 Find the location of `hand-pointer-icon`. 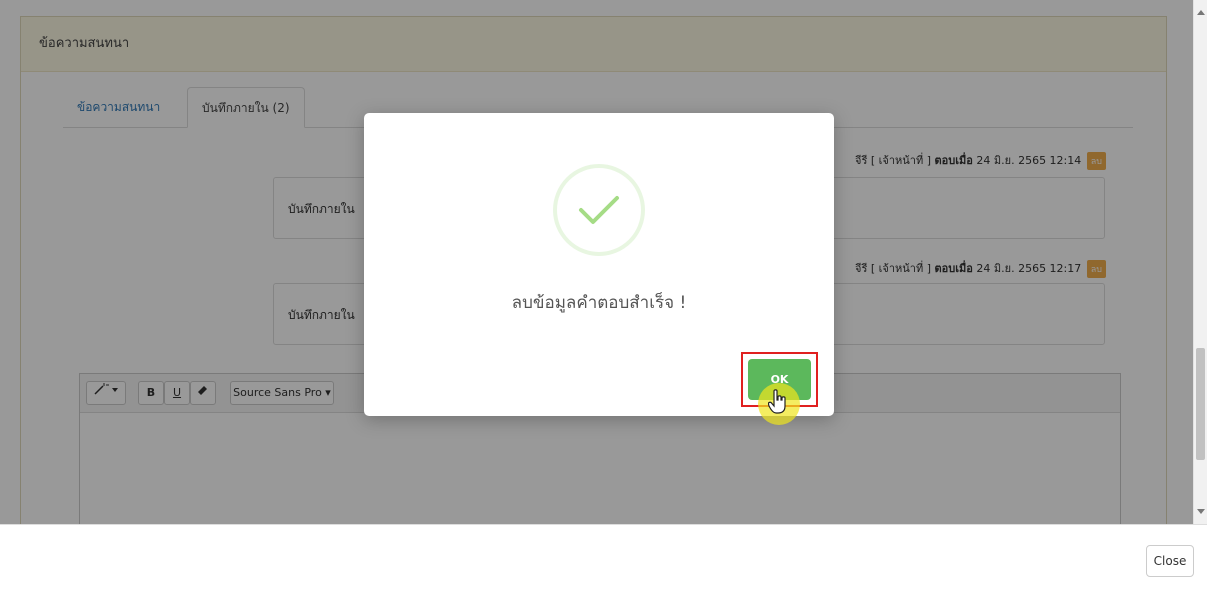

hand-pointer-icon is located at coordinates (777, 401).